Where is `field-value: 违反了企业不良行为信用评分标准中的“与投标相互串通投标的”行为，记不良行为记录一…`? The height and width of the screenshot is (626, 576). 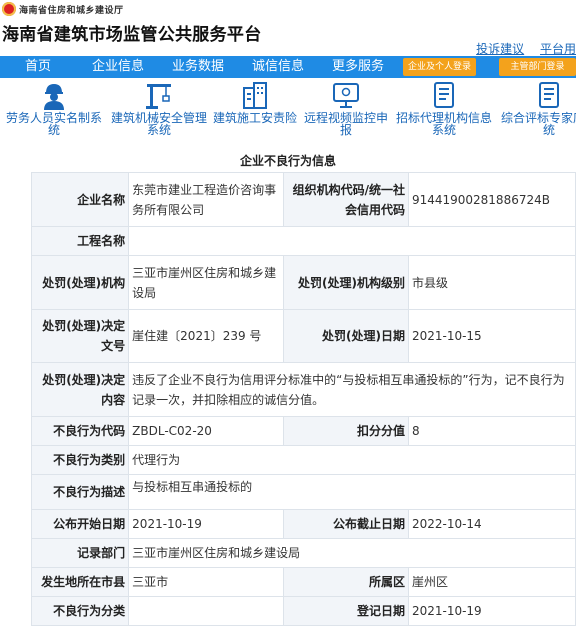
field-value: 违反了企业不良行为信用评分标准中的“与投标相互串通投标的”行为，记不良行为记录一… is located at coordinates (352, 389).